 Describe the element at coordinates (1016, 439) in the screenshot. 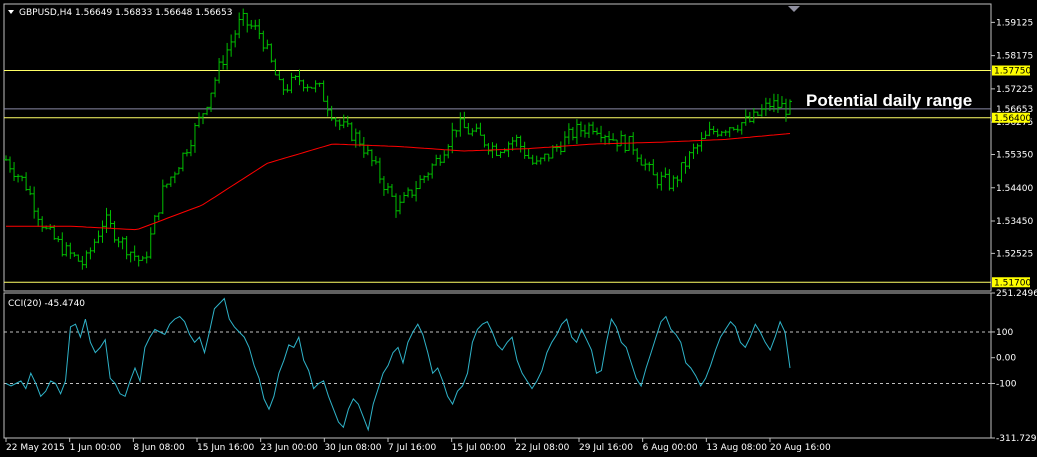

I see `cci-tick-label: -311.7293` at that location.